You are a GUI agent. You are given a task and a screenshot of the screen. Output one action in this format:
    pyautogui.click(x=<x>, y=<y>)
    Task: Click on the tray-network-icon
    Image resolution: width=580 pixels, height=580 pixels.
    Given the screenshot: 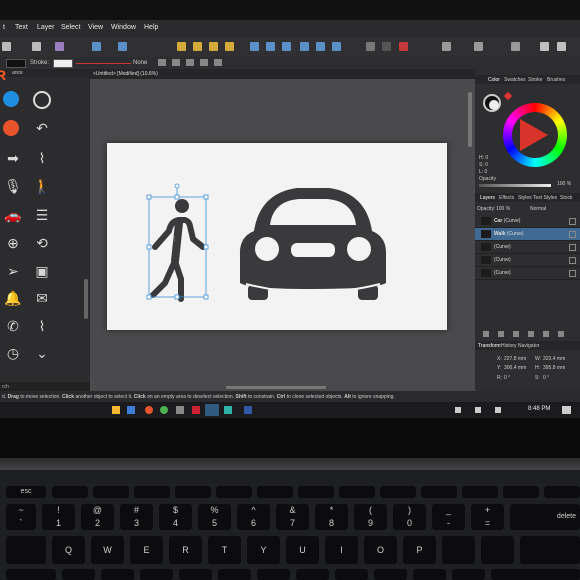 What is the action you would take?
    pyautogui.click(x=458, y=410)
    